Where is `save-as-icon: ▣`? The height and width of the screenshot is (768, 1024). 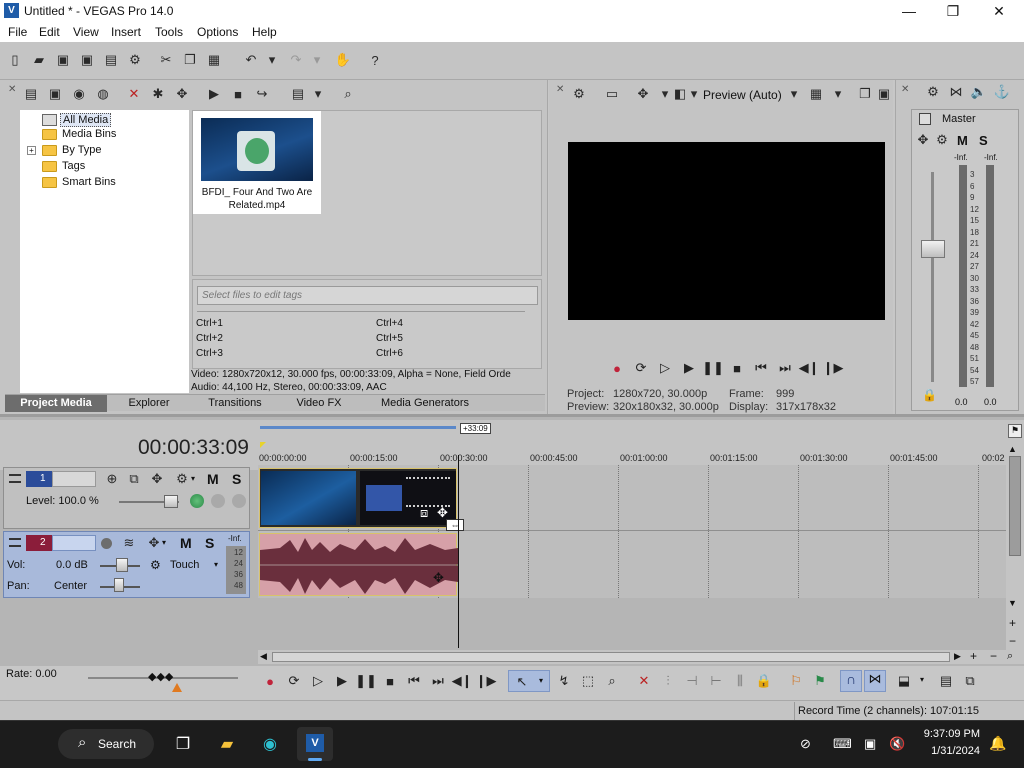 save-as-icon: ▣ is located at coordinates (87, 60).